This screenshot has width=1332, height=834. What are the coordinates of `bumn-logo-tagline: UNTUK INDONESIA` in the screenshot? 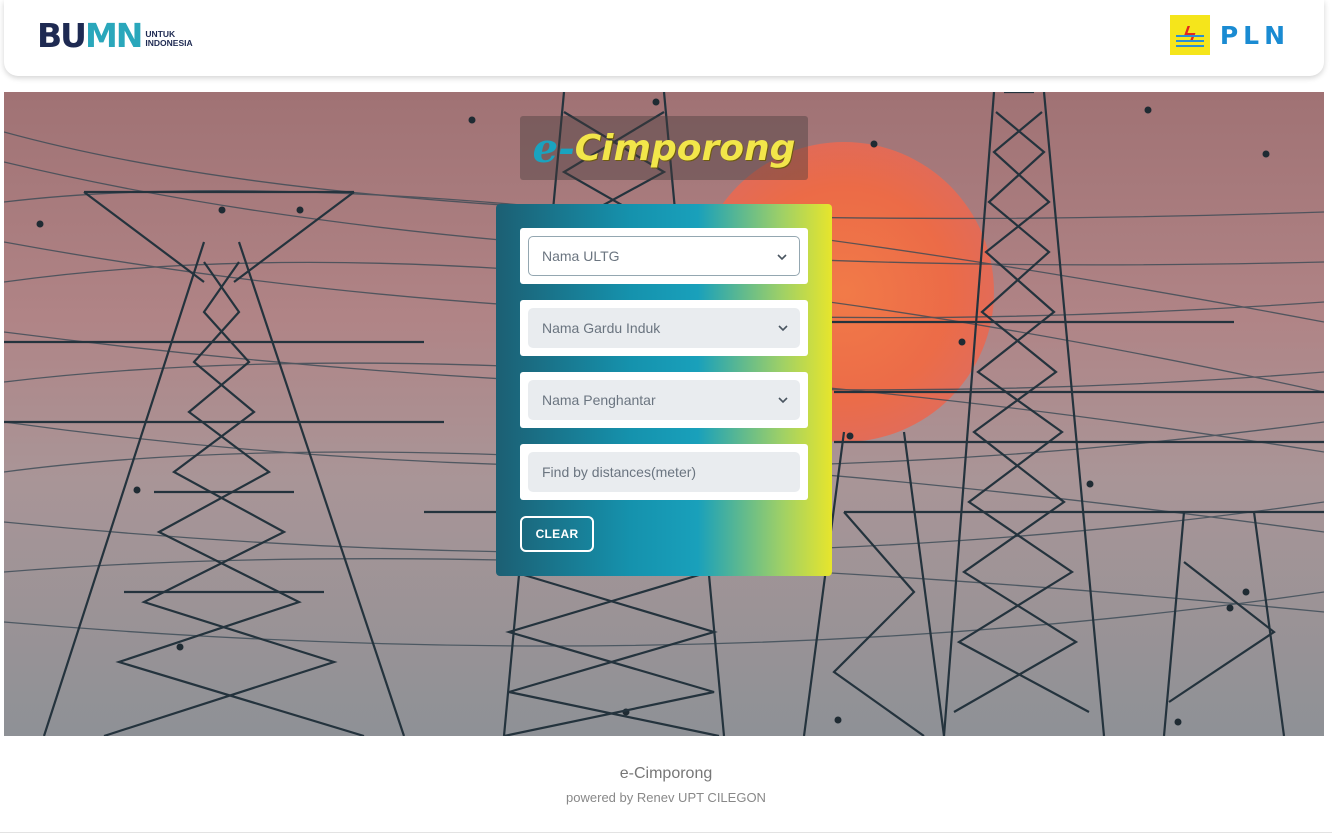 It's located at (168, 36).